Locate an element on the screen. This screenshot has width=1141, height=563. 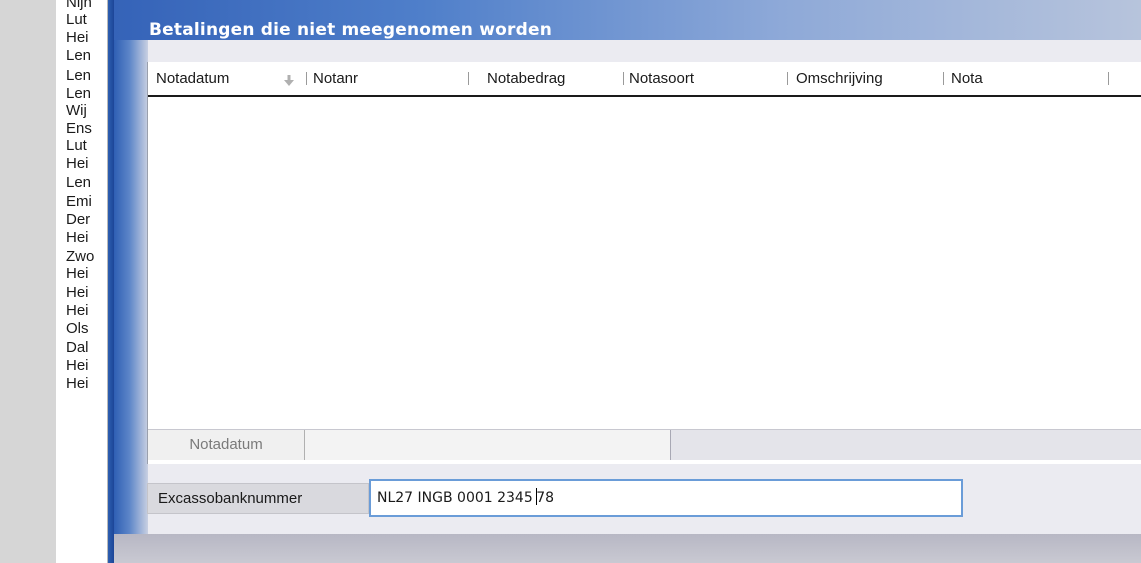
background-list-item: Nijn is located at coordinates (79, 5).